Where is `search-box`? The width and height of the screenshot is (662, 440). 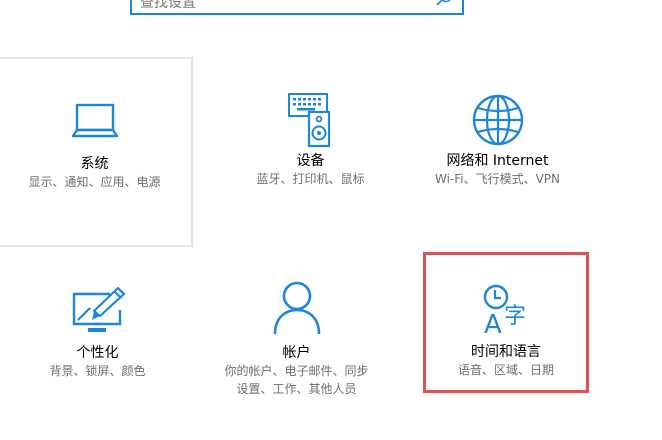 search-box is located at coordinates (297, 7).